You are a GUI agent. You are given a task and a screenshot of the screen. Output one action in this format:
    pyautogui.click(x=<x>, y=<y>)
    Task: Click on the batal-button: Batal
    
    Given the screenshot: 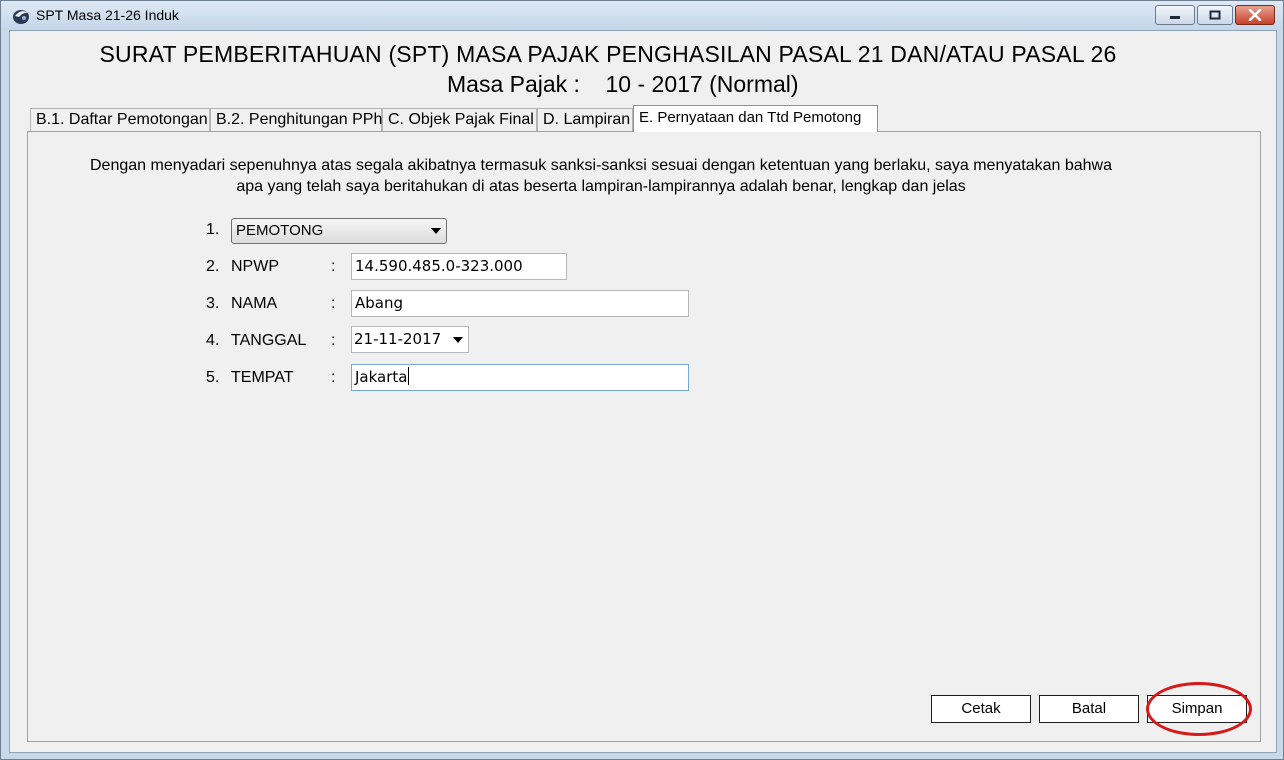 What is the action you would take?
    pyautogui.click(x=1089, y=709)
    